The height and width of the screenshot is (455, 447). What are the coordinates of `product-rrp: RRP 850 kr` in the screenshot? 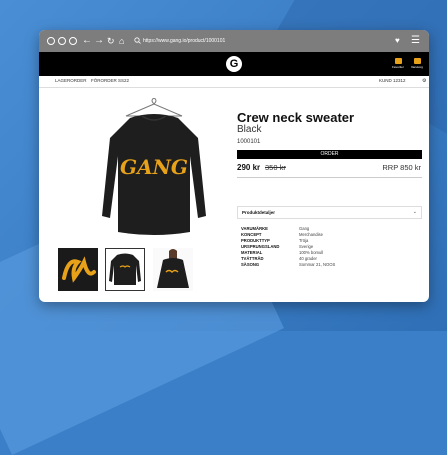 It's located at (401, 167).